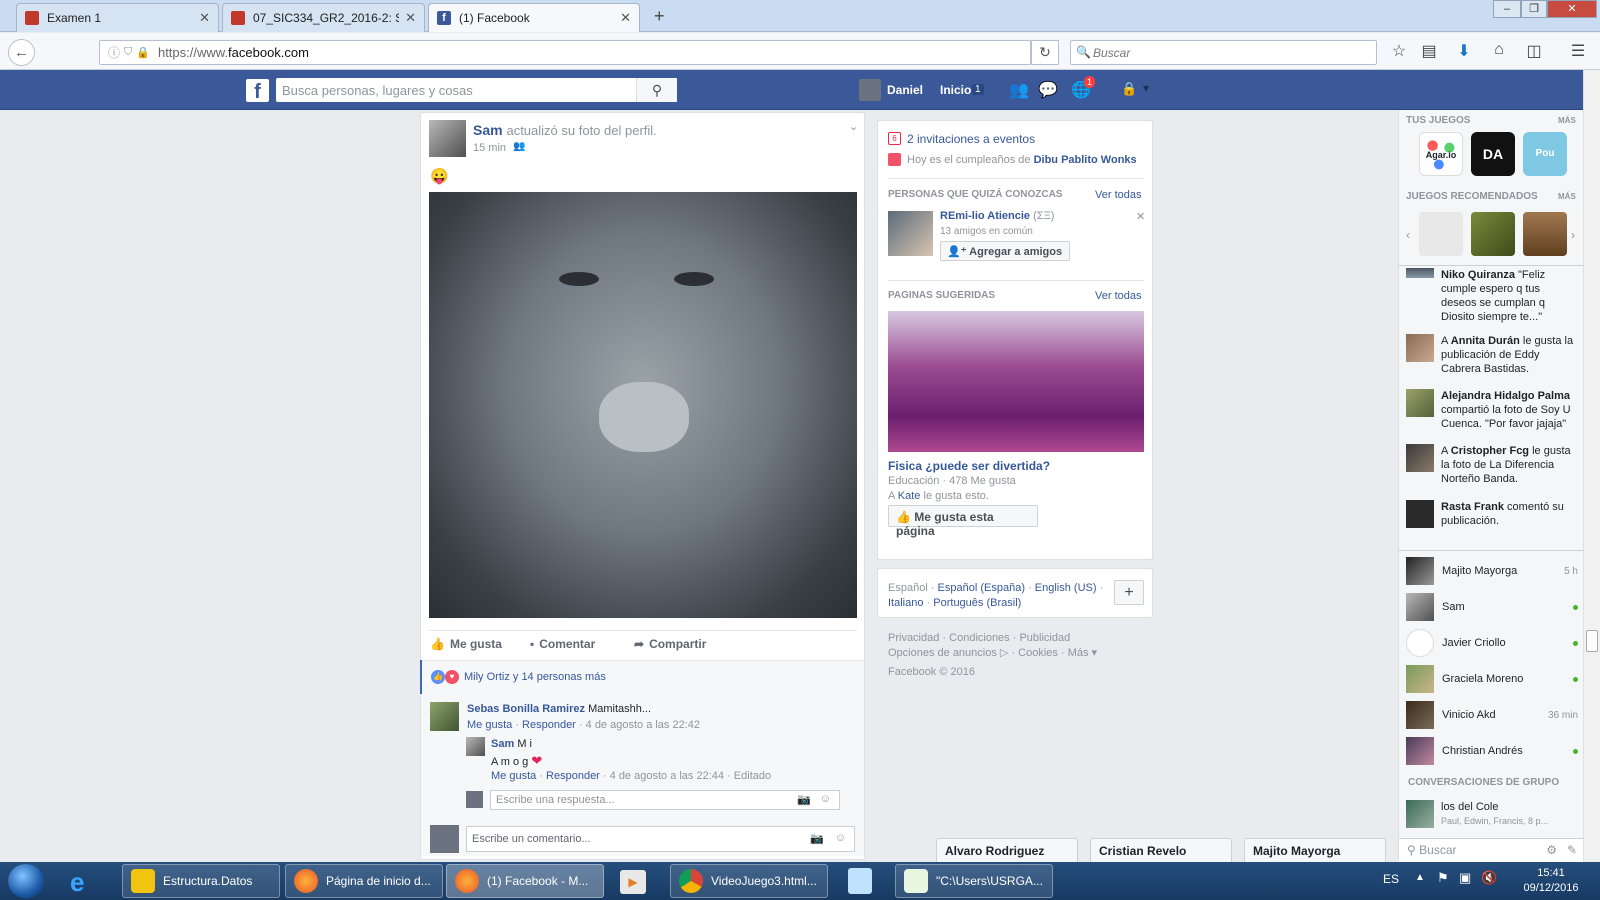  What do you see at coordinates (502, 744) in the screenshot?
I see `reply-author-link: Sam` at bounding box center [502, 744].